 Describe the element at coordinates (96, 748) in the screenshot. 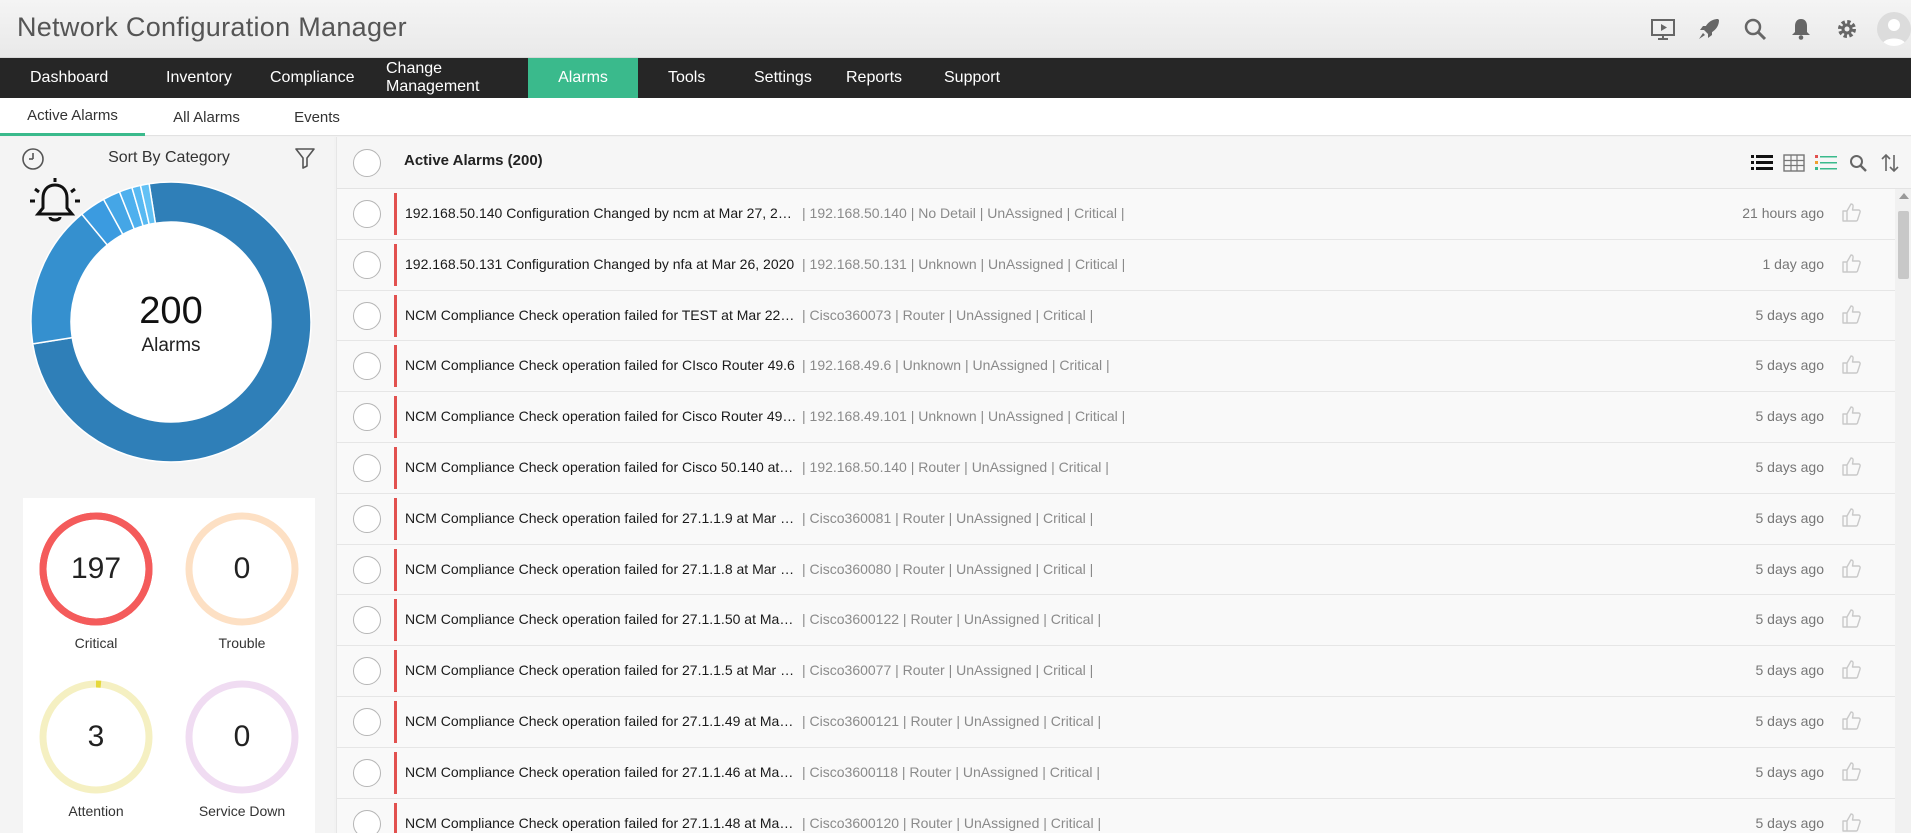

I see `severity-attention: 3 Attention` at that location.